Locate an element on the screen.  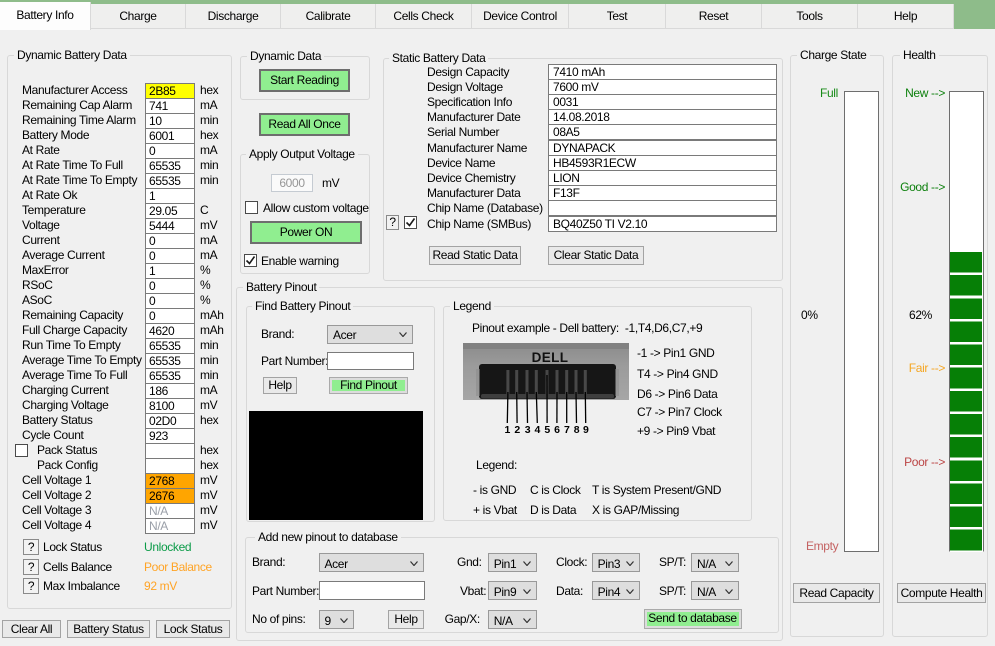
svg-text: 3 is located at coordinates (528, 429).